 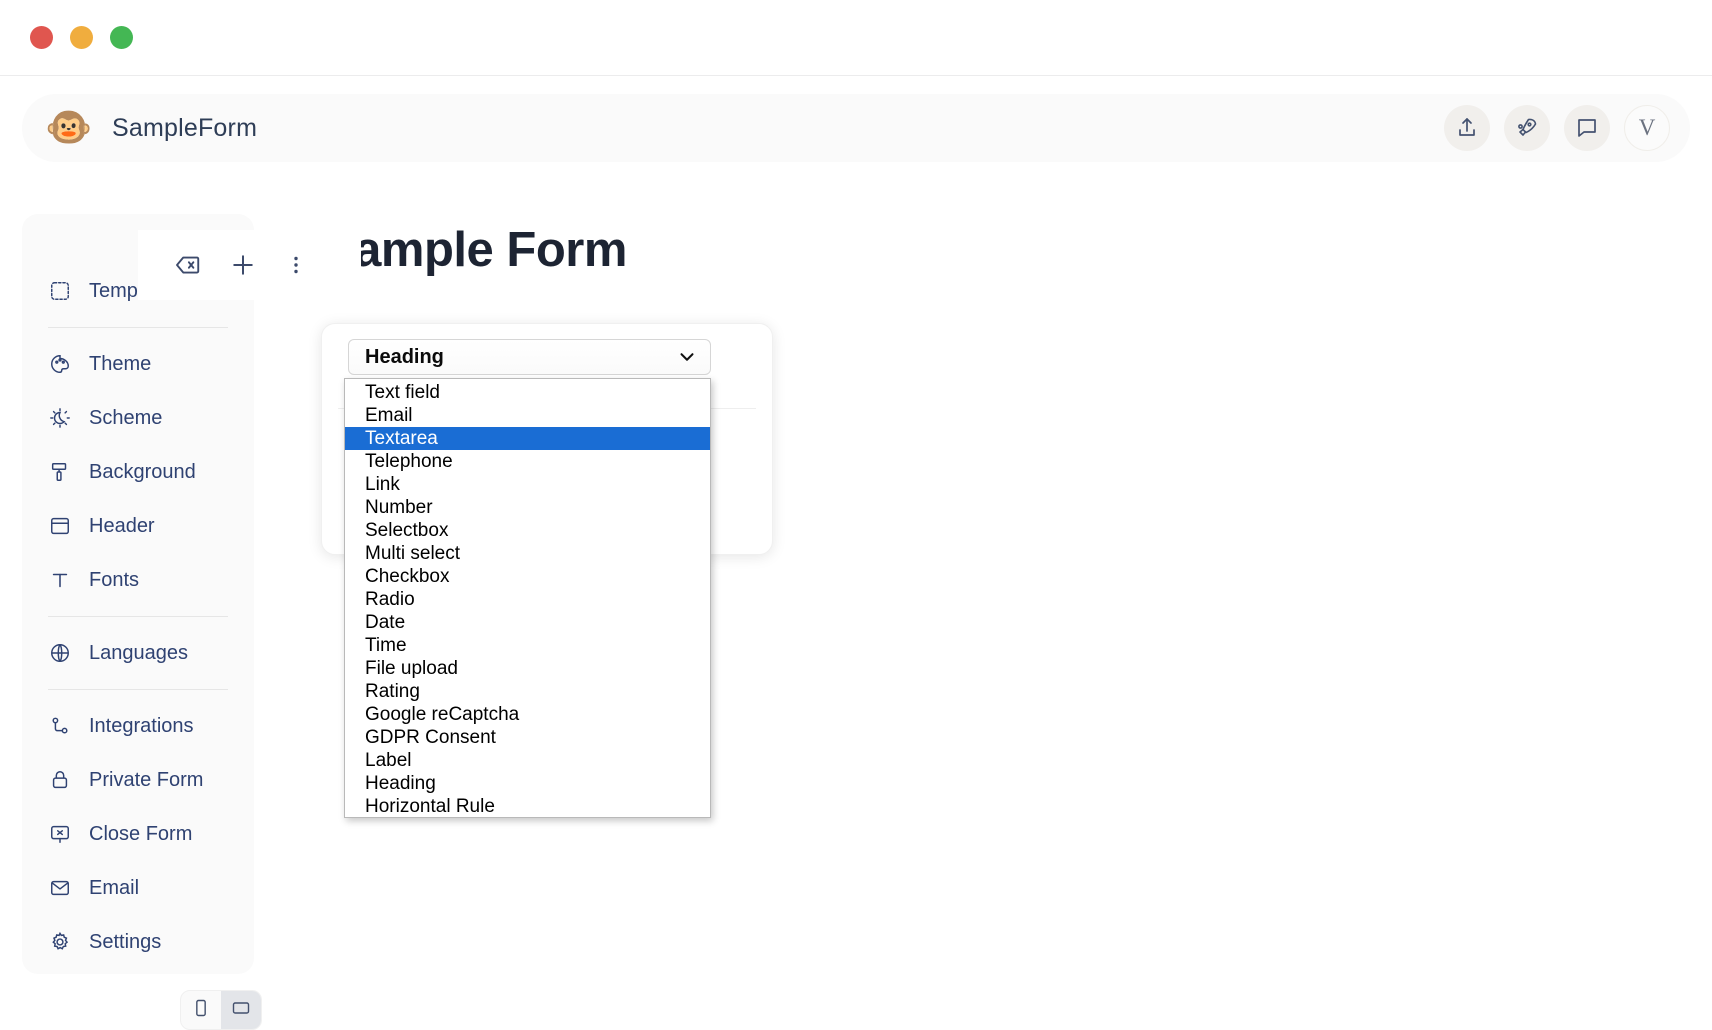 I want to click on avatar-initial: V, so click(x=1647, y=127).